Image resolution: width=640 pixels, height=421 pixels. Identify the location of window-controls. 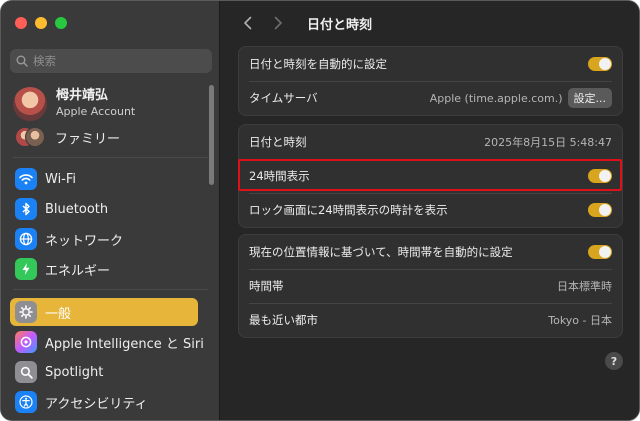
(41, 23).